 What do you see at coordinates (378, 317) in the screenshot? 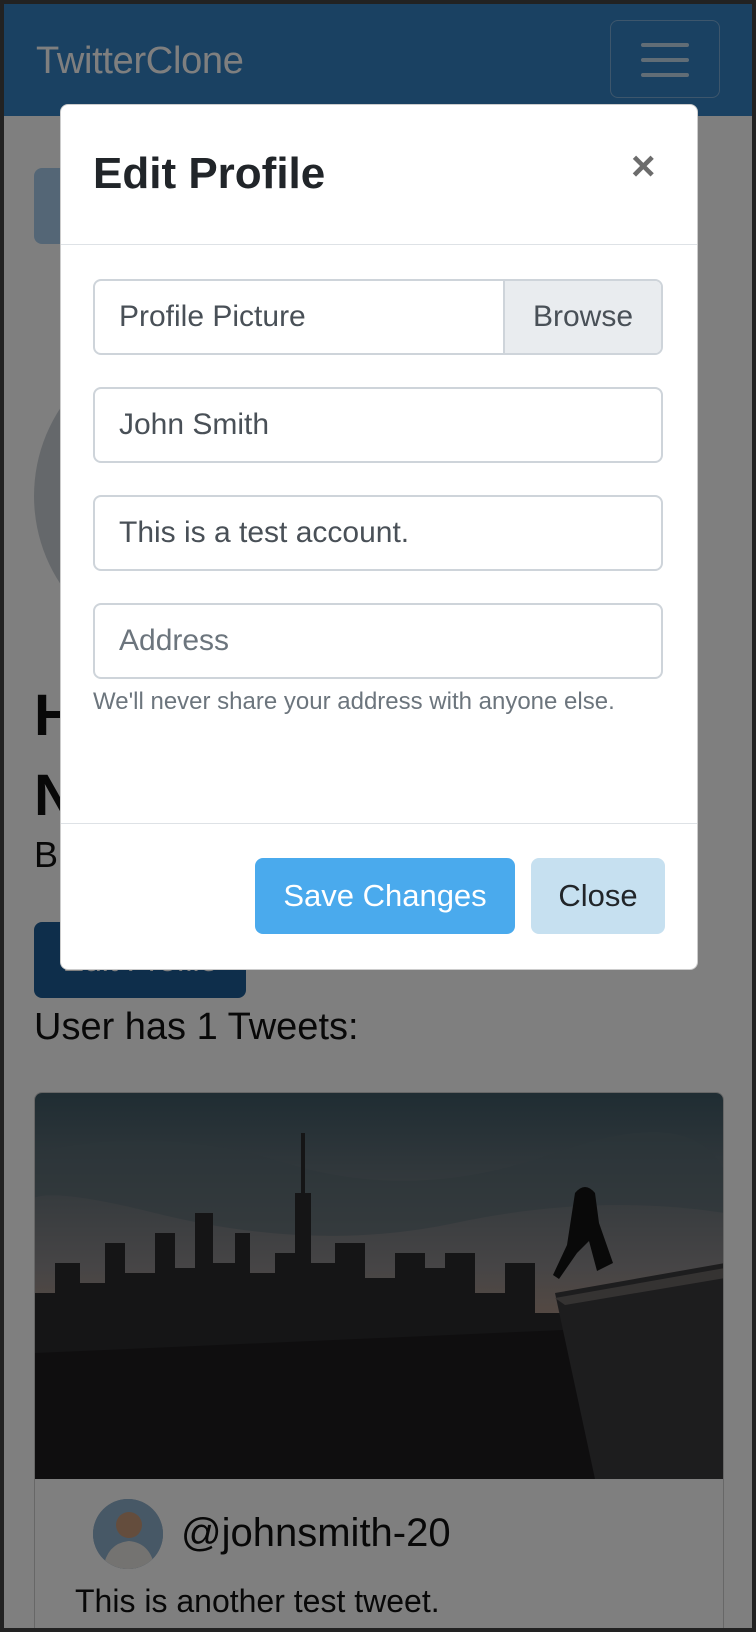
I see `profile-picture-file-input: Profile Picture Browse` at bounding box center [378, 317].